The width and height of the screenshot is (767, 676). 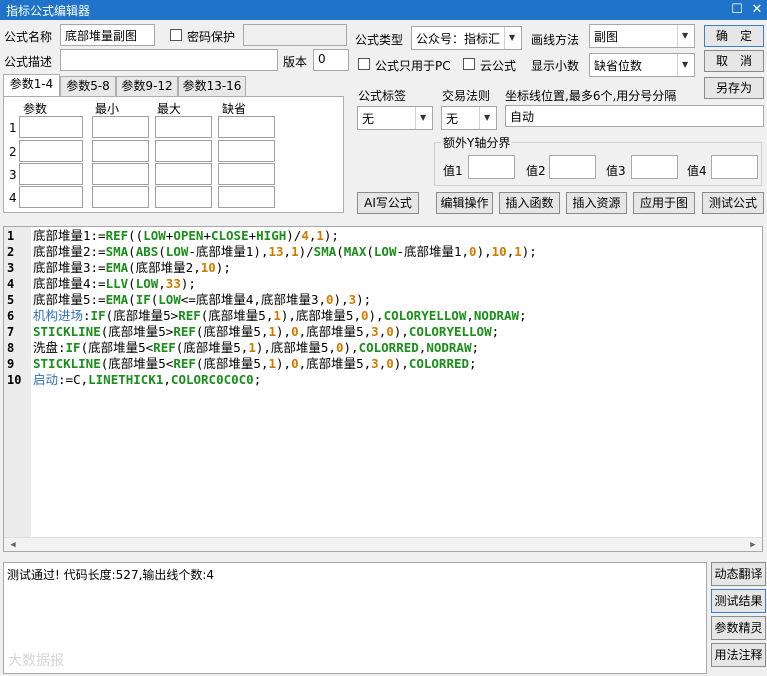 I want to click on y-value-4-input, so click(x=734, y=167).